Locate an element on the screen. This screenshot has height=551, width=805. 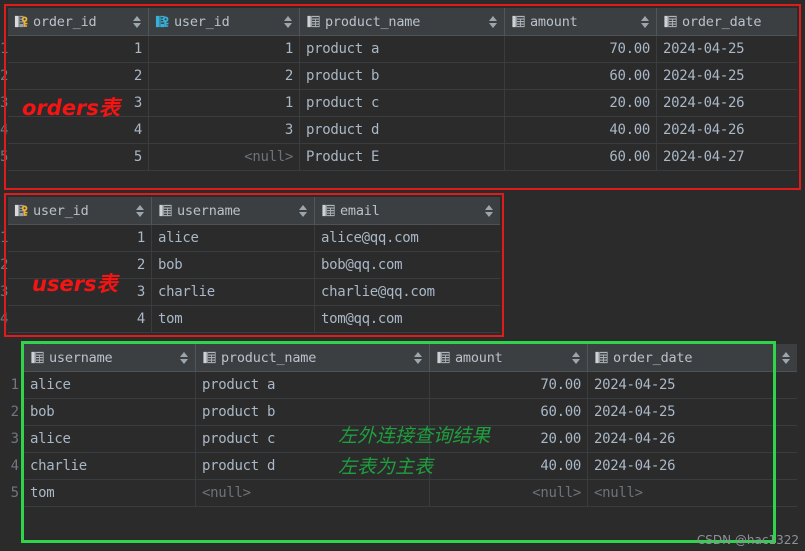
table-row: 2 2 product b 60.00 2024-04-25 is located at coordinates (402, 76).